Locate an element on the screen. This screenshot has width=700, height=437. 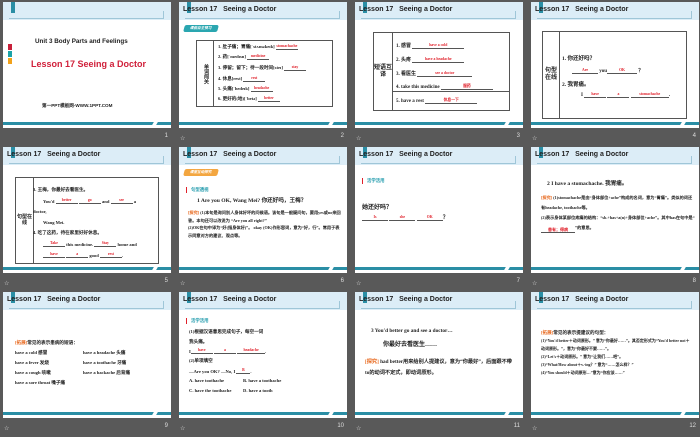
phrase-4: have a toothache 牙痛 is located at coordinates (105, 362).